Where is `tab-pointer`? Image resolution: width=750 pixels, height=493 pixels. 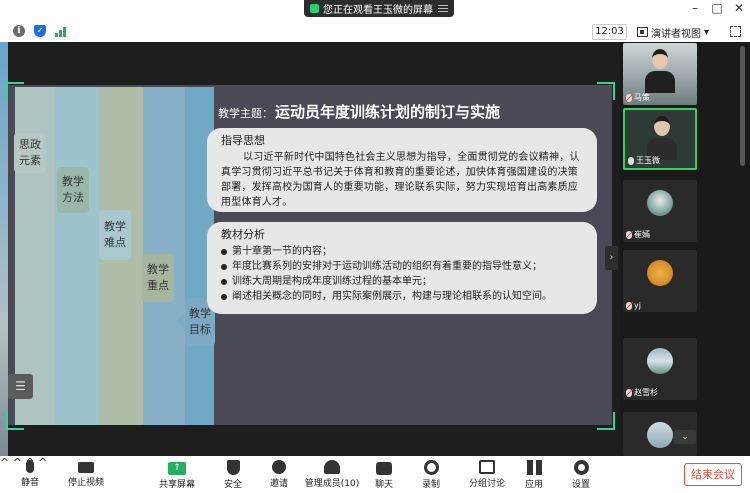
tab-pointer is located at coordinates (180, 321).